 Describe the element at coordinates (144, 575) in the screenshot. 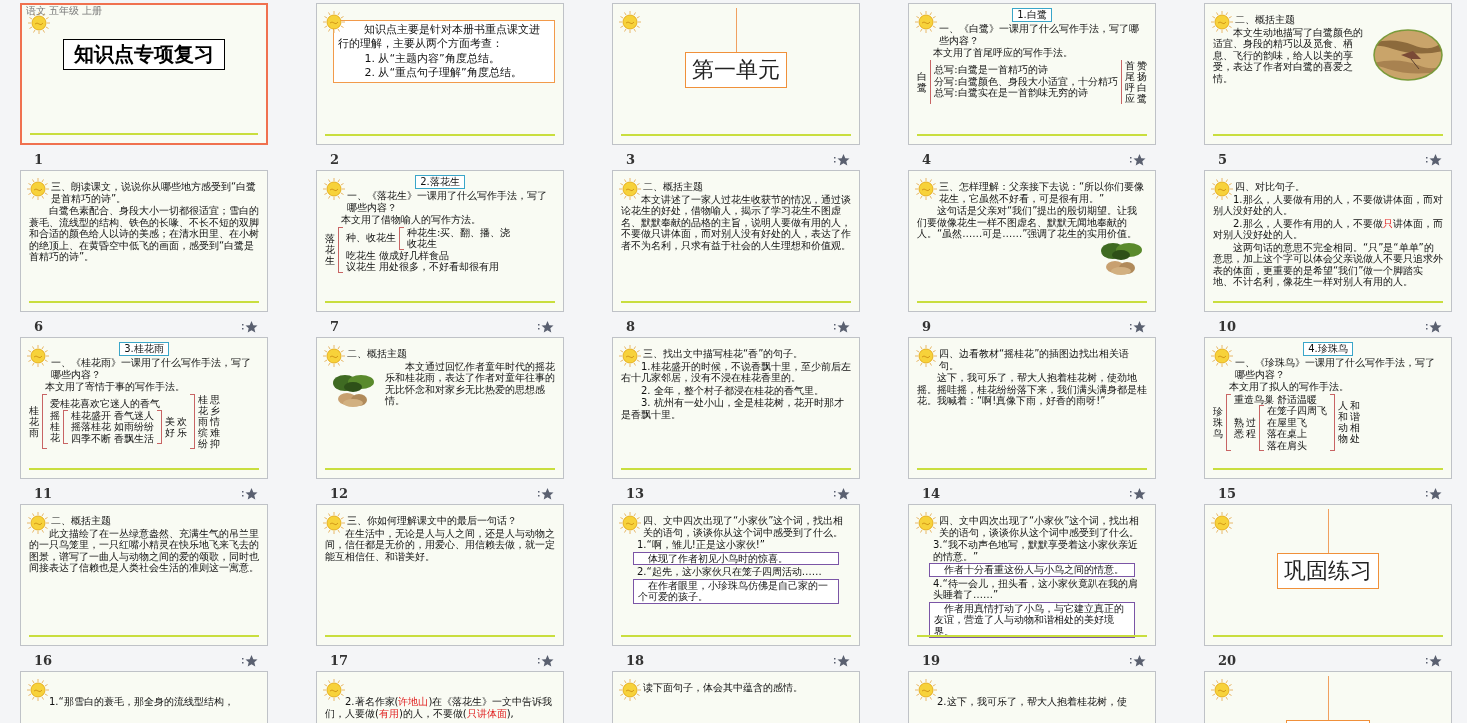

I see `slide-thumbnail: 二、概括主题 此文描绘了在一丛绿意盎然、充满生气的吊兰里的一只鸟笼里，一只红嘴小精灵在快乐地飞来飞去的图景，谱写了一曲人与动物之间的爱的颂歌，同时也间接表达了信赖也是人类社会生活的准则这一寓意。` at that location.